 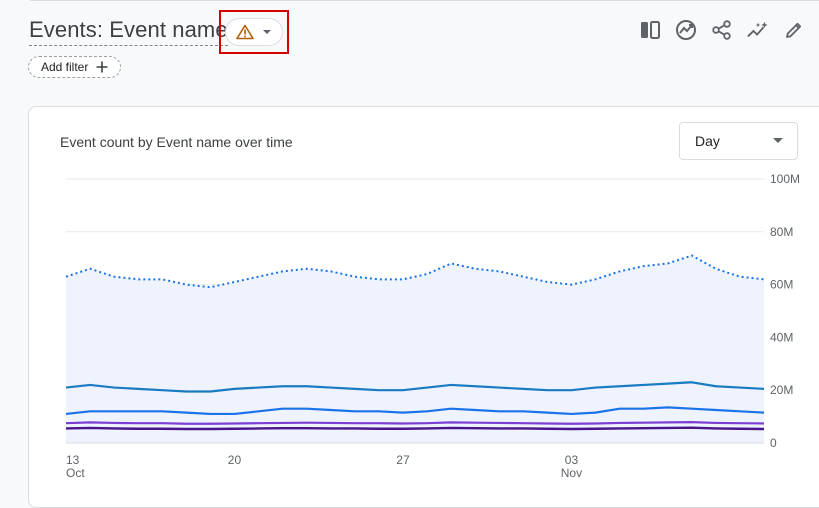 What do you see at coordinates (572, 460) in the screenshot?
I see `x-tick-label: 03` at bounding box center [572, 460].